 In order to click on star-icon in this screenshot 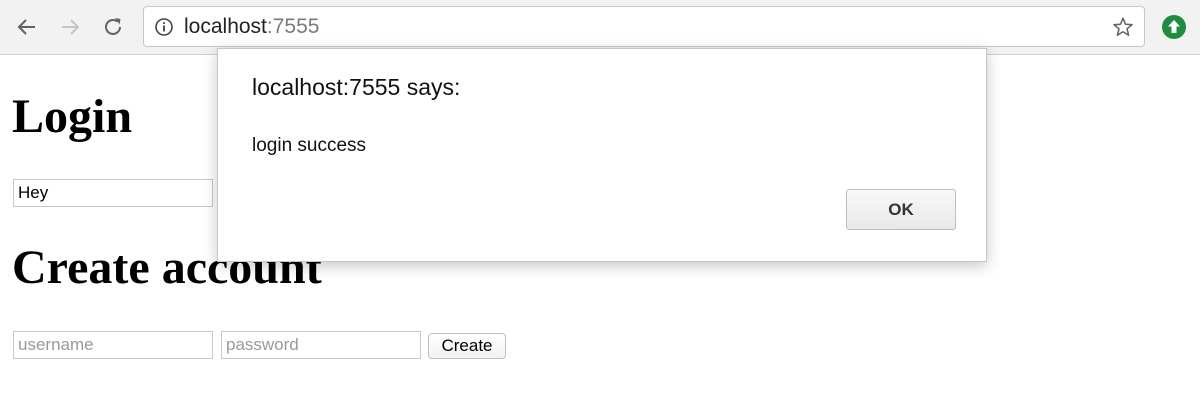, I will do `click(1123, 27)`.